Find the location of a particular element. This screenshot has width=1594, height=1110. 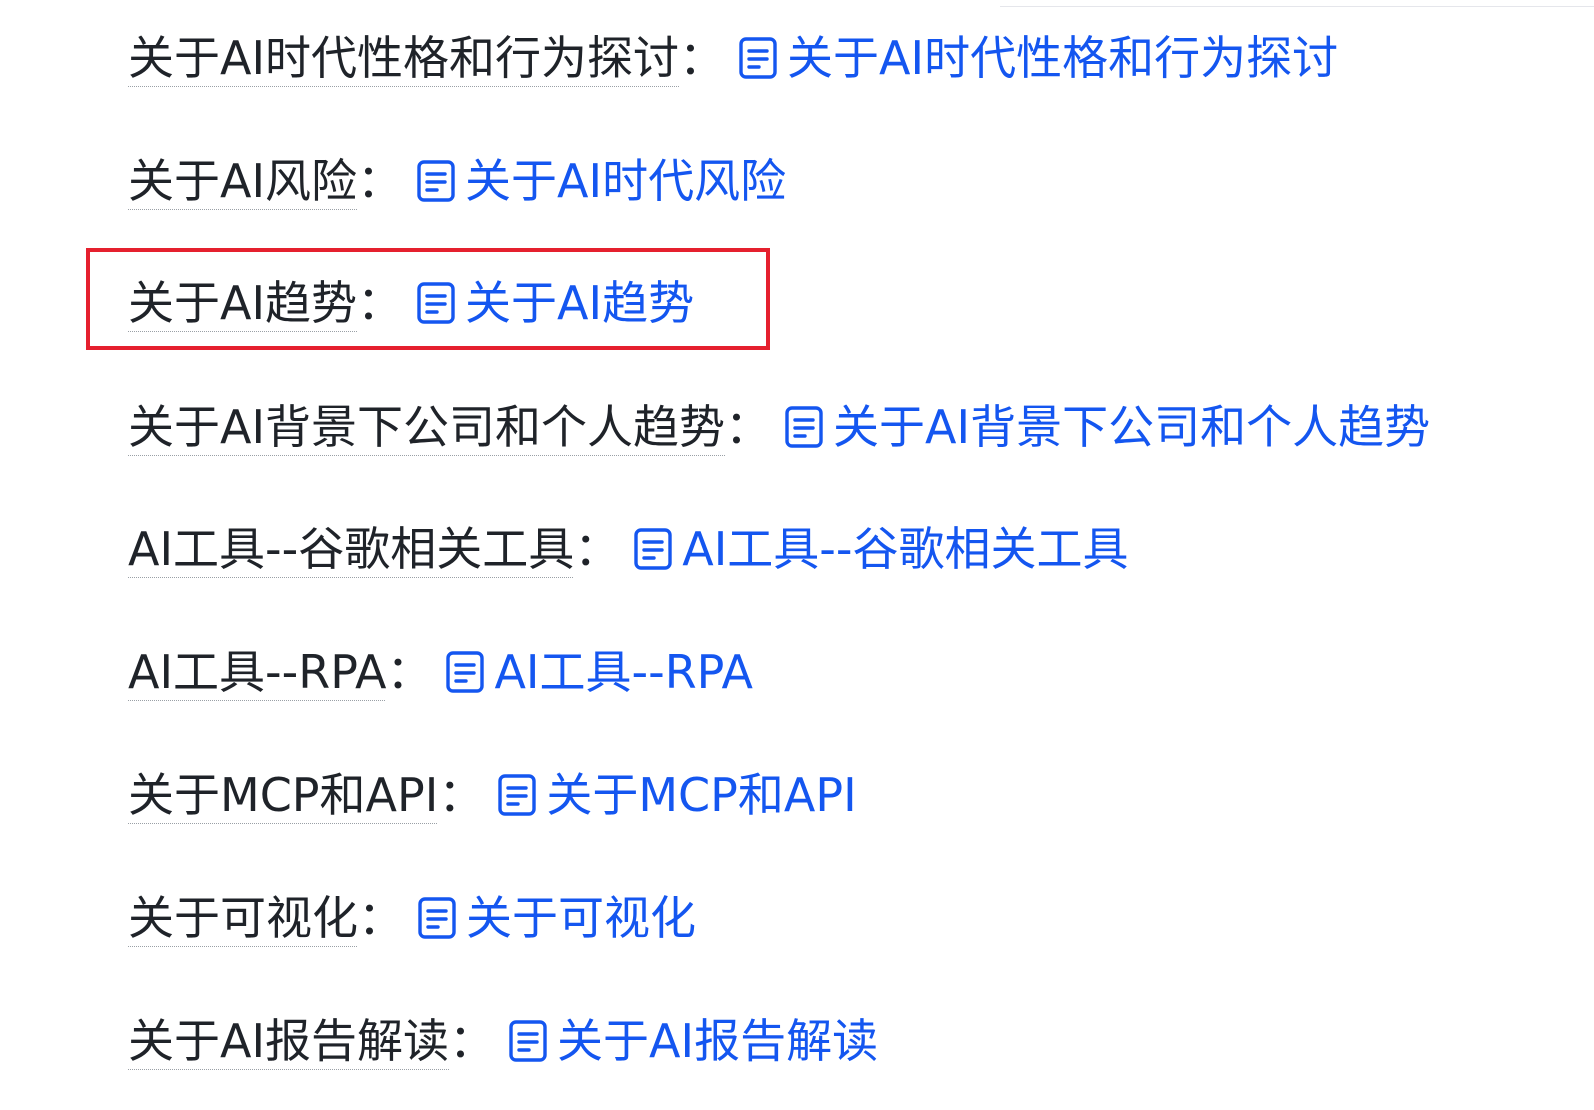

item-label: 关于可视化 is located at coordinates (243, 918).